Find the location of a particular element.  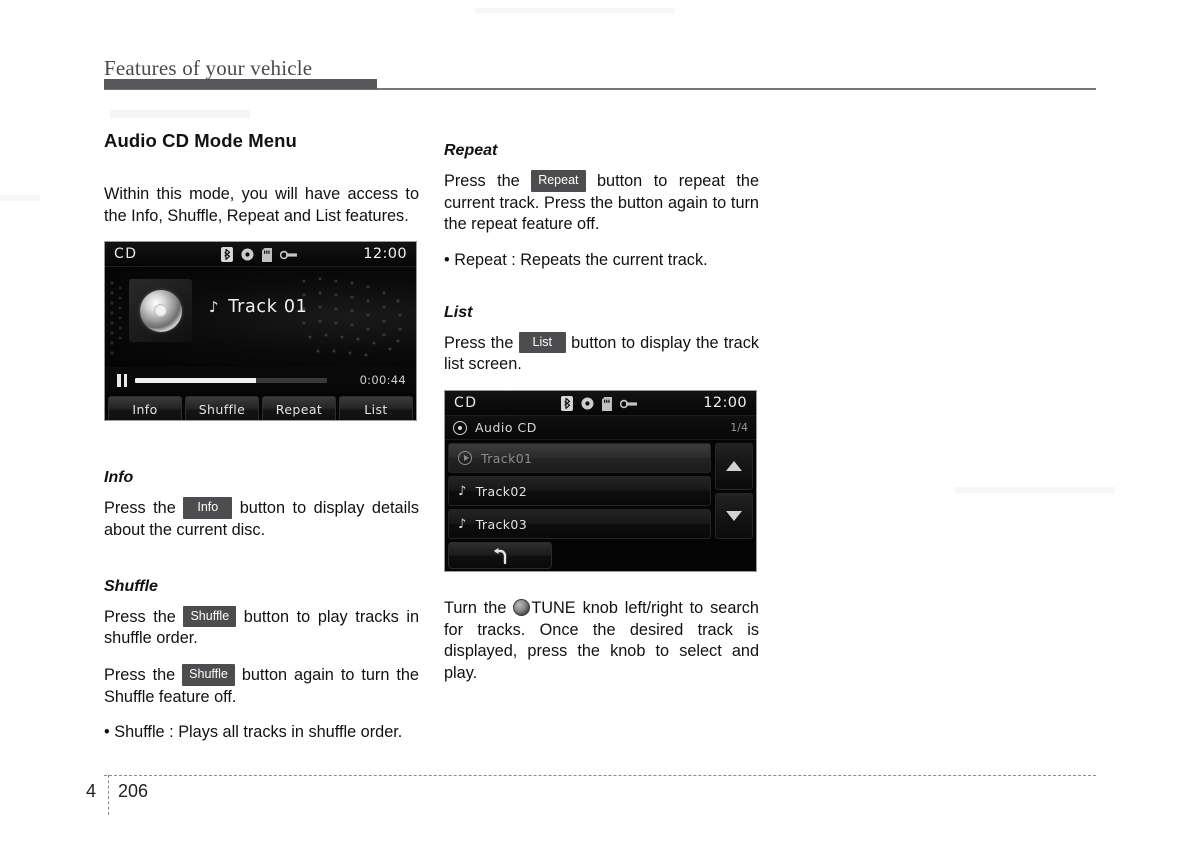

page-title: Audio CD Mode Menu is located at coordinates (200, 140).